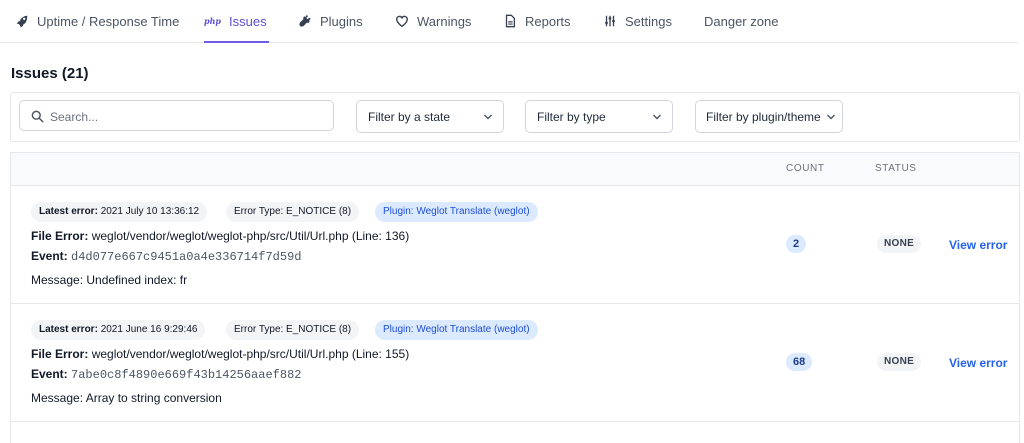 This screenshot has width=1024, height=443. What do you see at coordinates (796, 244) in the screenshot?
I see `count-badge: 2` at bounding box center [796, 244].